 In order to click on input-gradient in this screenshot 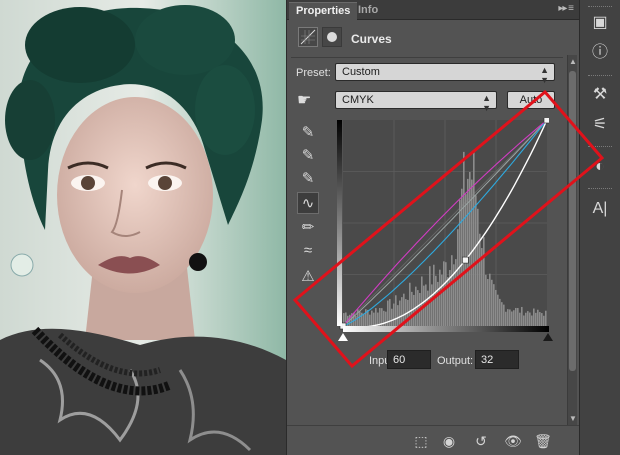, I will do `click(446, 329)`.